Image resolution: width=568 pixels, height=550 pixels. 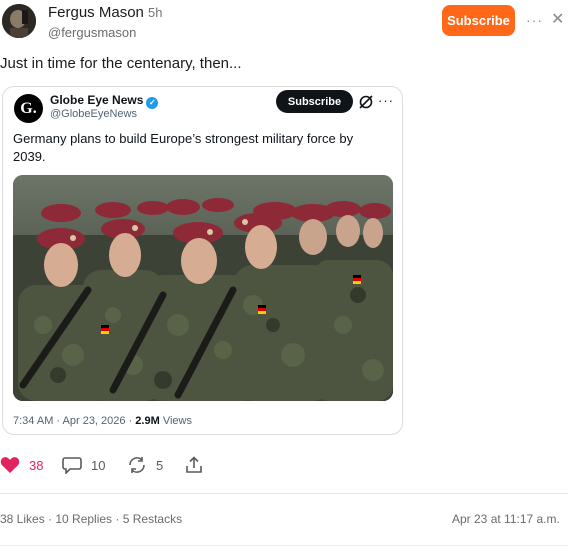 What do you see at coordinates (19, 21) in the screenshot?
I see `author-avatar` at bounding box center [19, 21].